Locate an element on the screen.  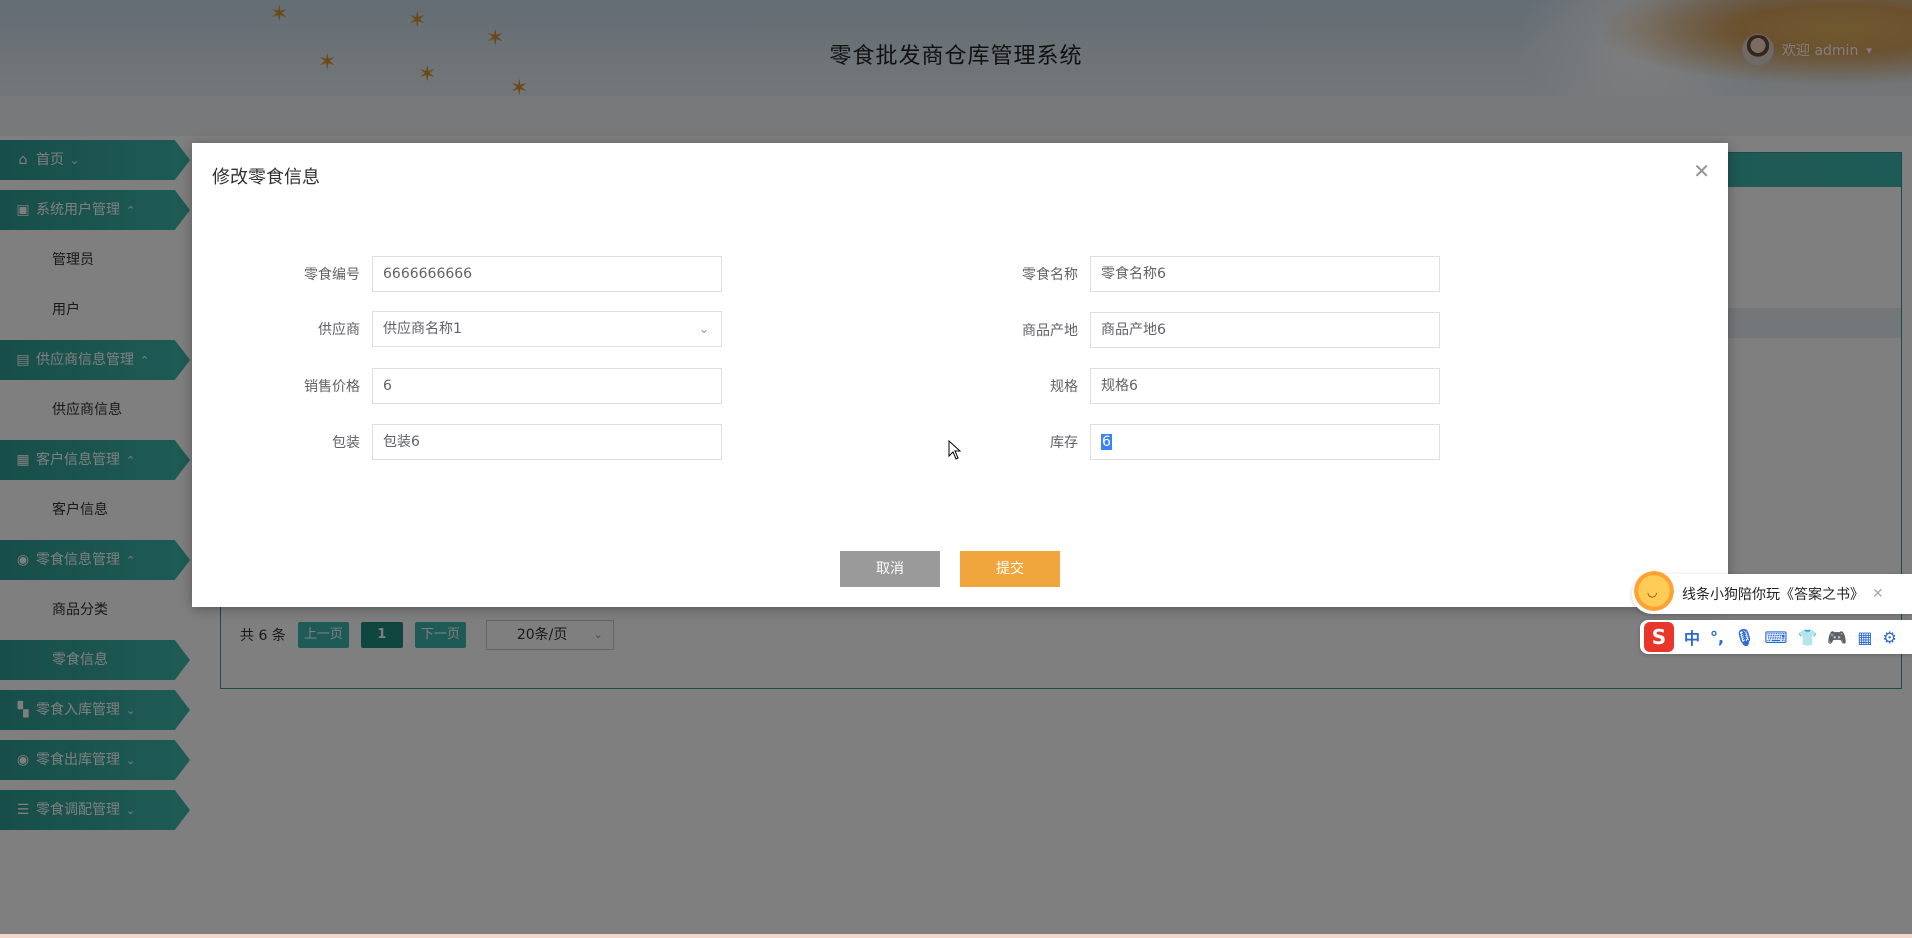
supplier-select-value: 供应商名称1 is located at coordinates (422, 329).